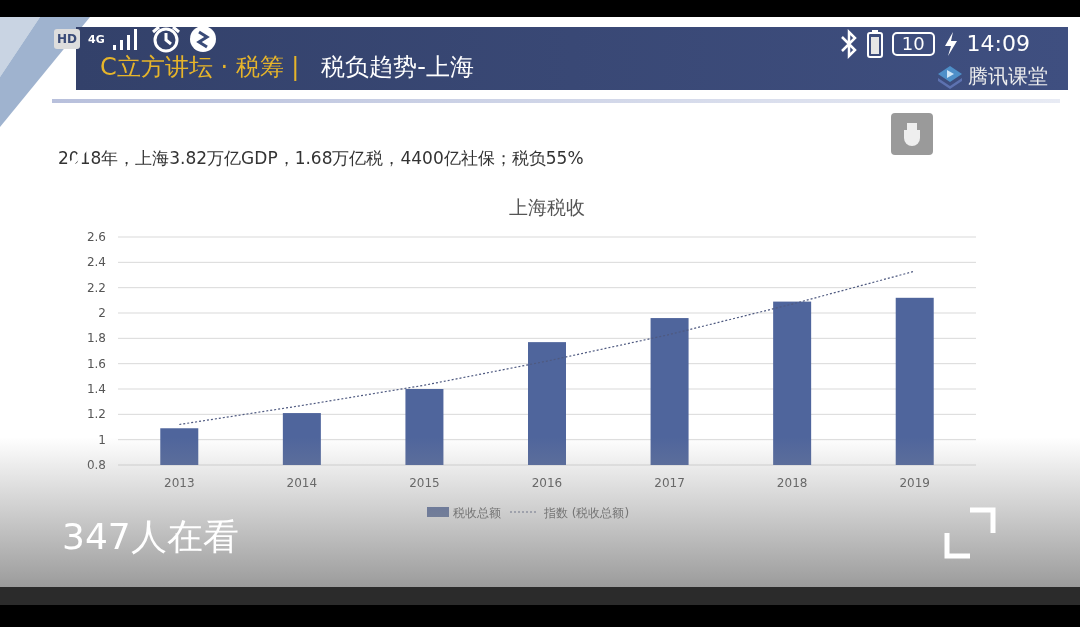 This screenshot has width=1080, height=627. I want to click on y-tick-label: 1.8, so click(96, 338).